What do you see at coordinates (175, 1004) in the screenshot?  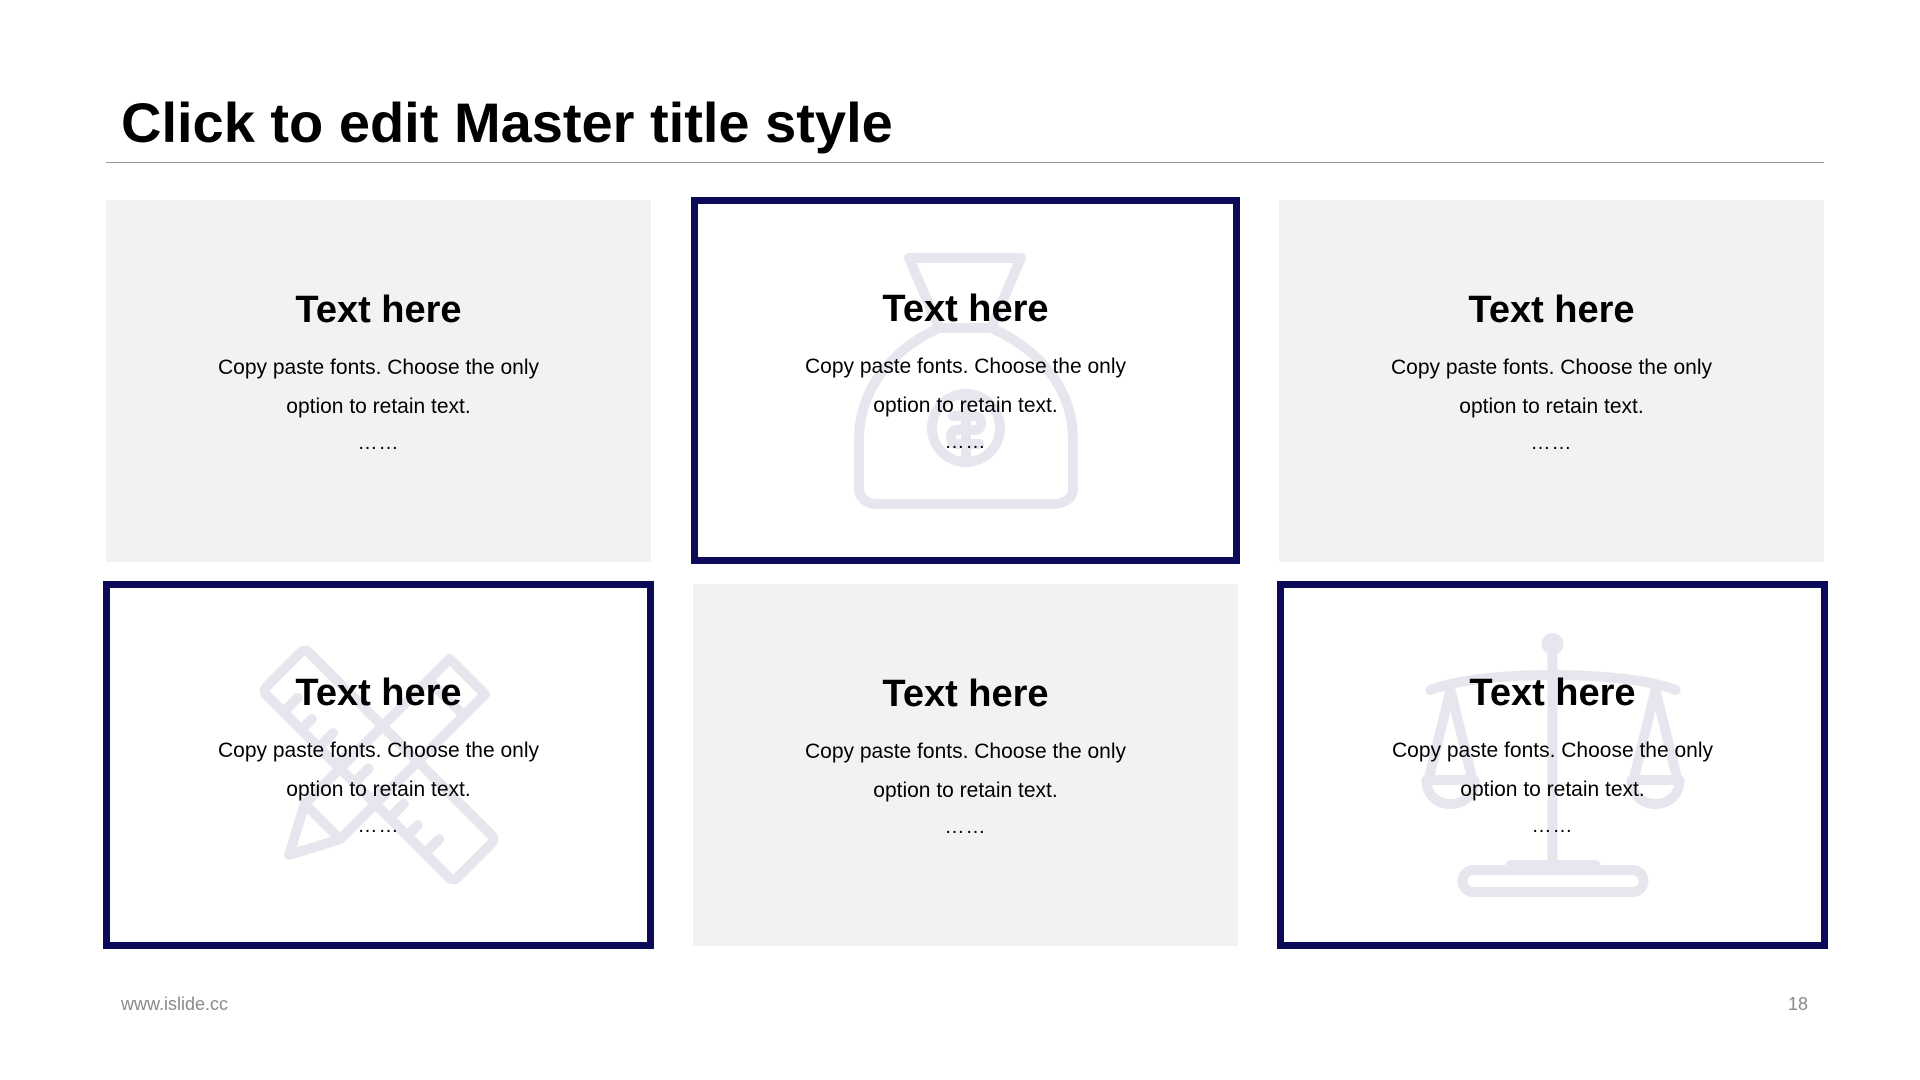 I see `footer-url: www.islide.cc` at bounding box center [175, 1004].